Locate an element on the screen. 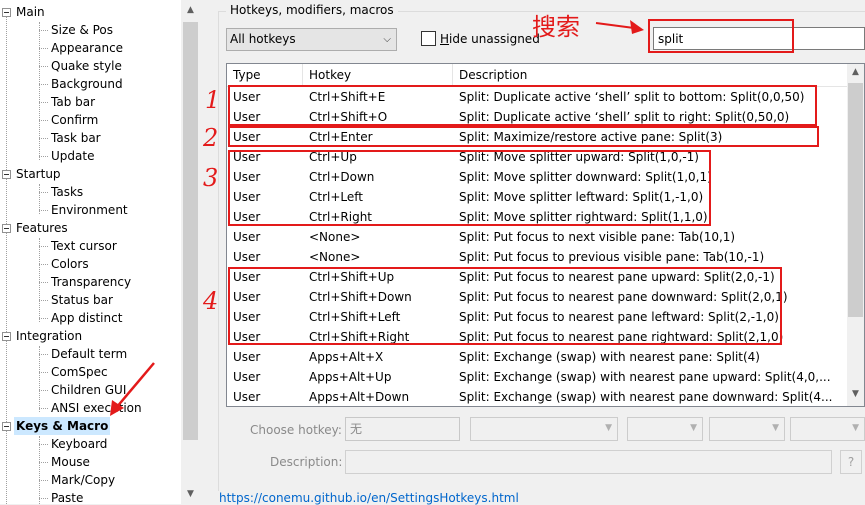  search-input is located at coordinates (759, 38).